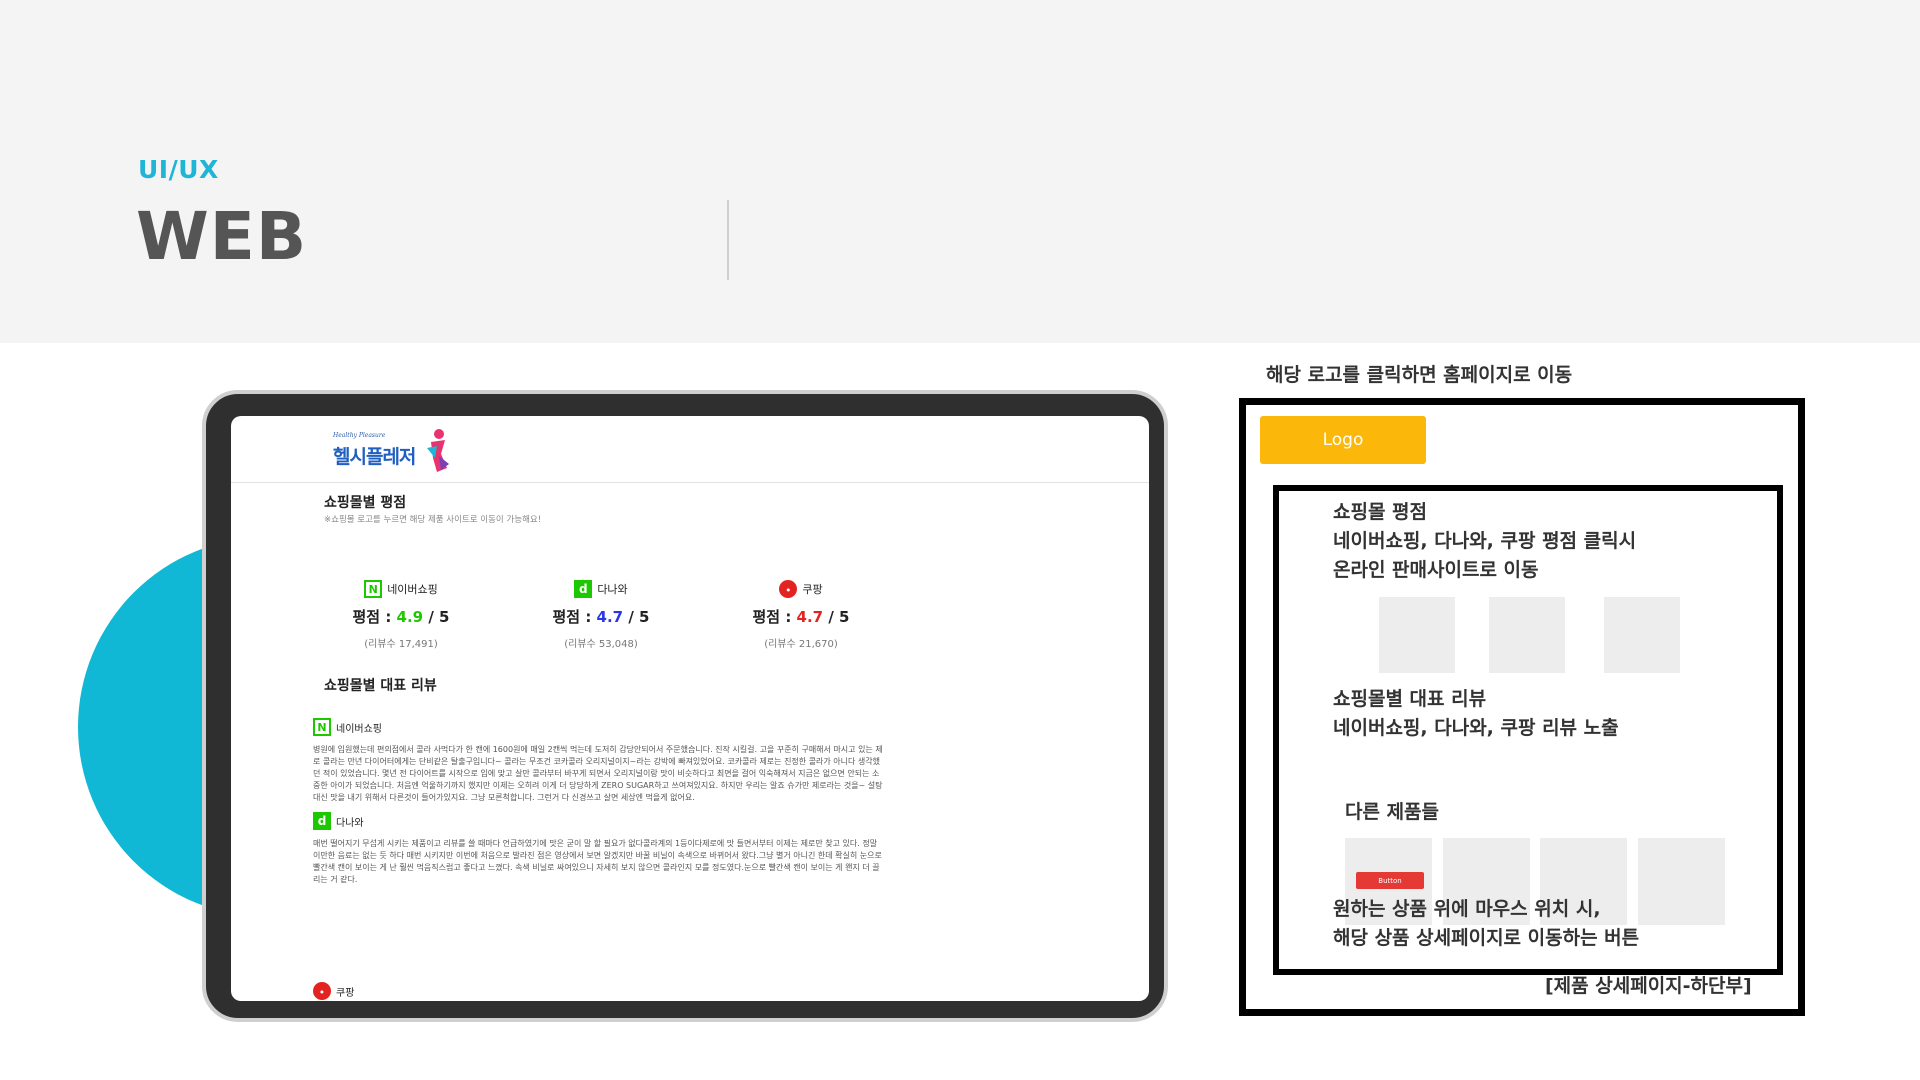 Image resolution: width=1920 pixels, height=1080 pixels. I want to click on hover-annotation: 원하는 상품 위에 마우스 위치 시, 해당 상품 상세페이지로 이동하는 버튼, so click(1486, 923).